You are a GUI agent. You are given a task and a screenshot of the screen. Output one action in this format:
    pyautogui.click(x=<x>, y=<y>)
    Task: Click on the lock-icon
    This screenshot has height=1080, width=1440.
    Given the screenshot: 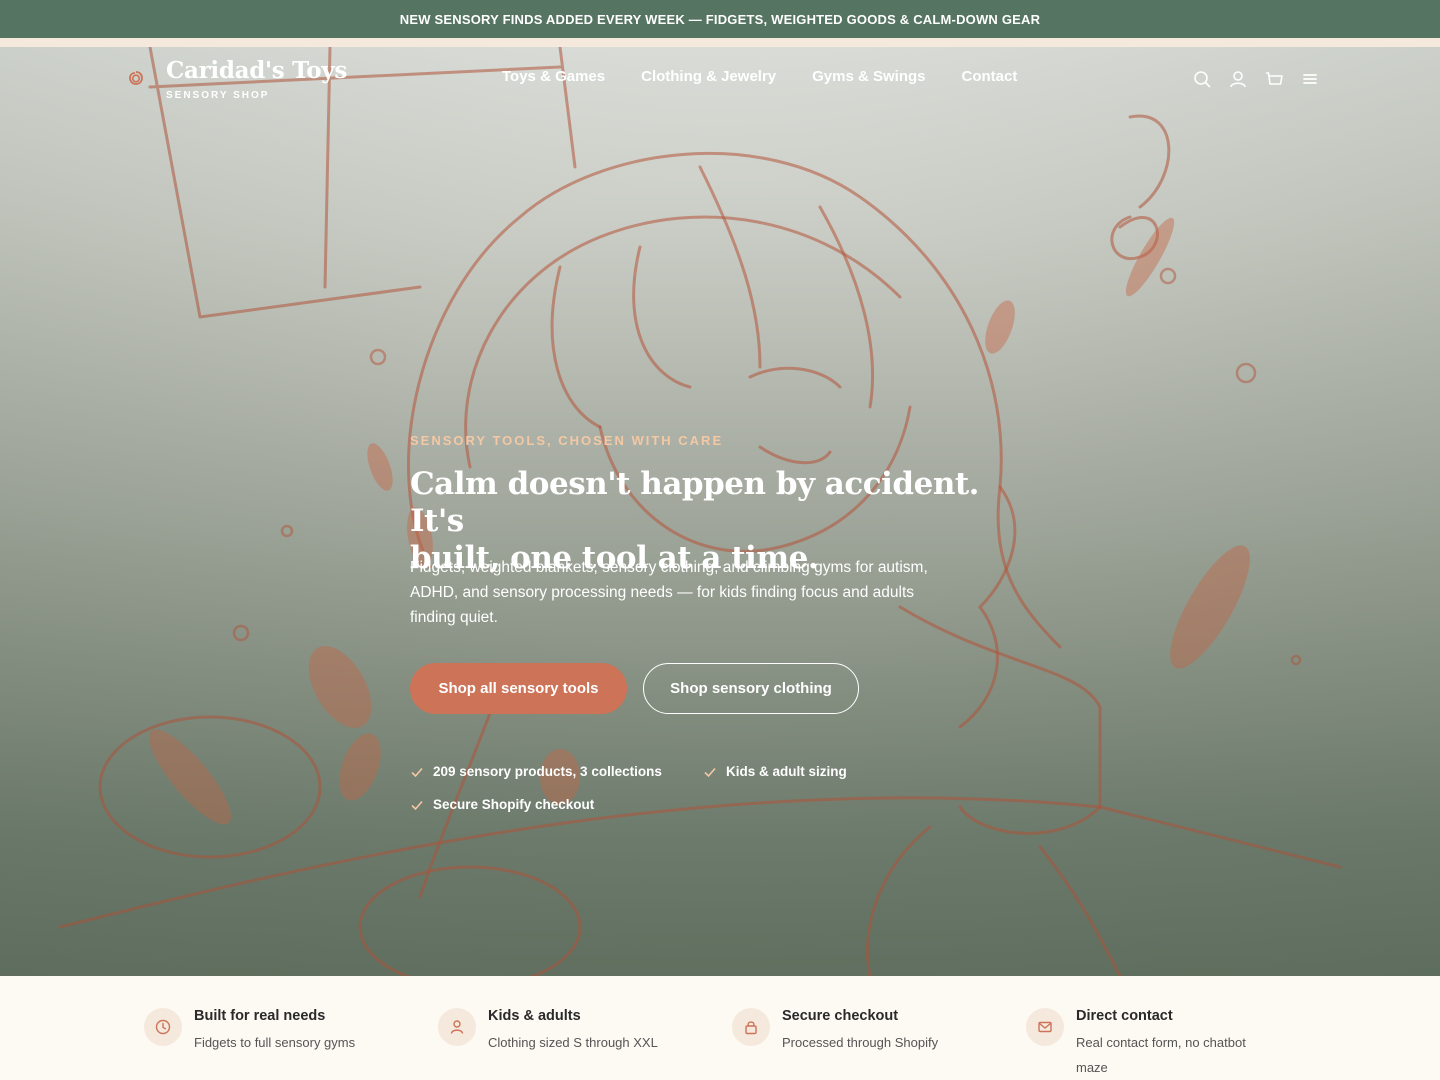 What is the action you would take?
    pyautogui.click(x=751, y=1027)
    